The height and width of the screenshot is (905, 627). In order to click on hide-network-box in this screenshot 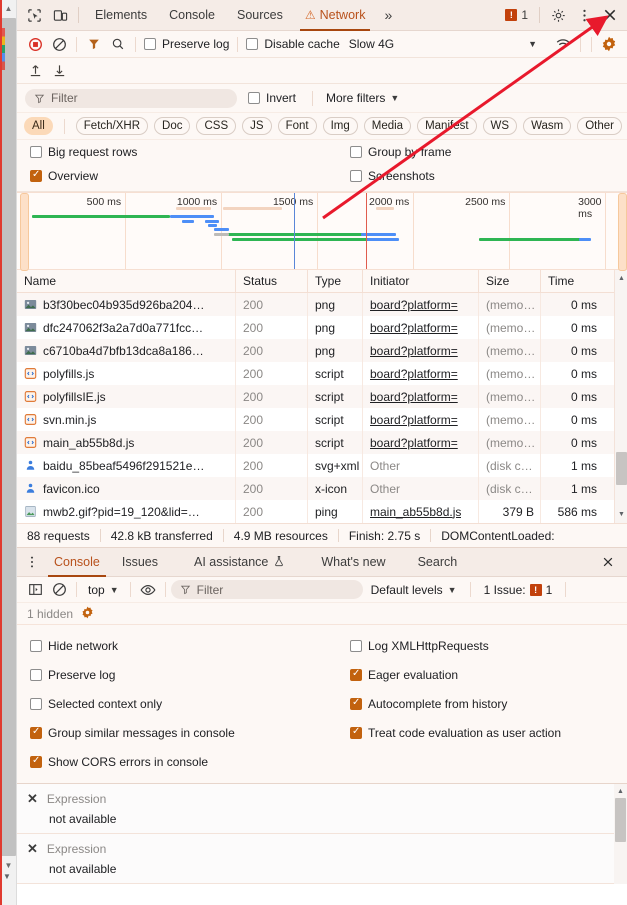, I will do `click(36, 645)`.